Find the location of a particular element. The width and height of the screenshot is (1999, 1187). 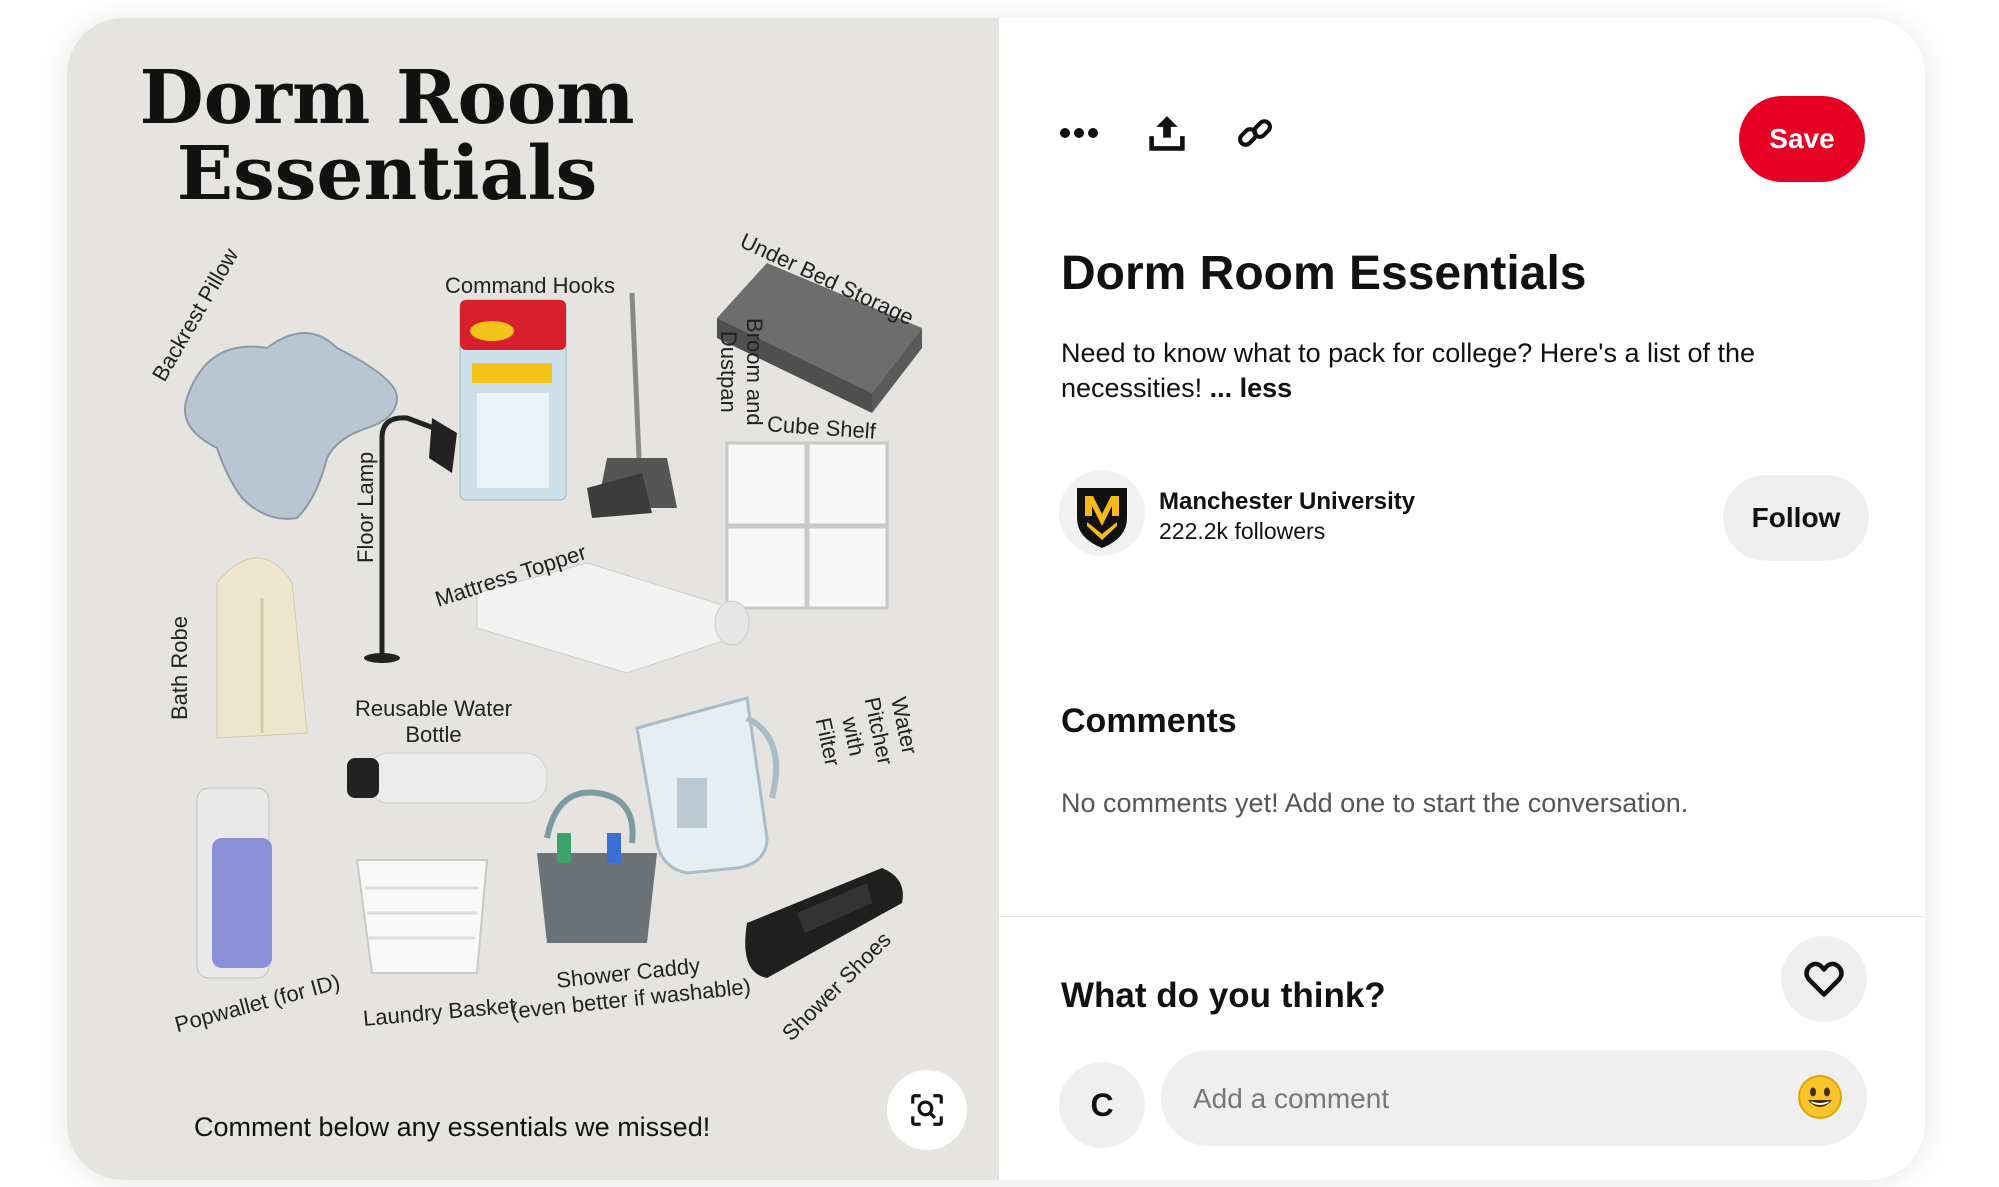

share-upload-icon is located at coordinates (1167, 133).